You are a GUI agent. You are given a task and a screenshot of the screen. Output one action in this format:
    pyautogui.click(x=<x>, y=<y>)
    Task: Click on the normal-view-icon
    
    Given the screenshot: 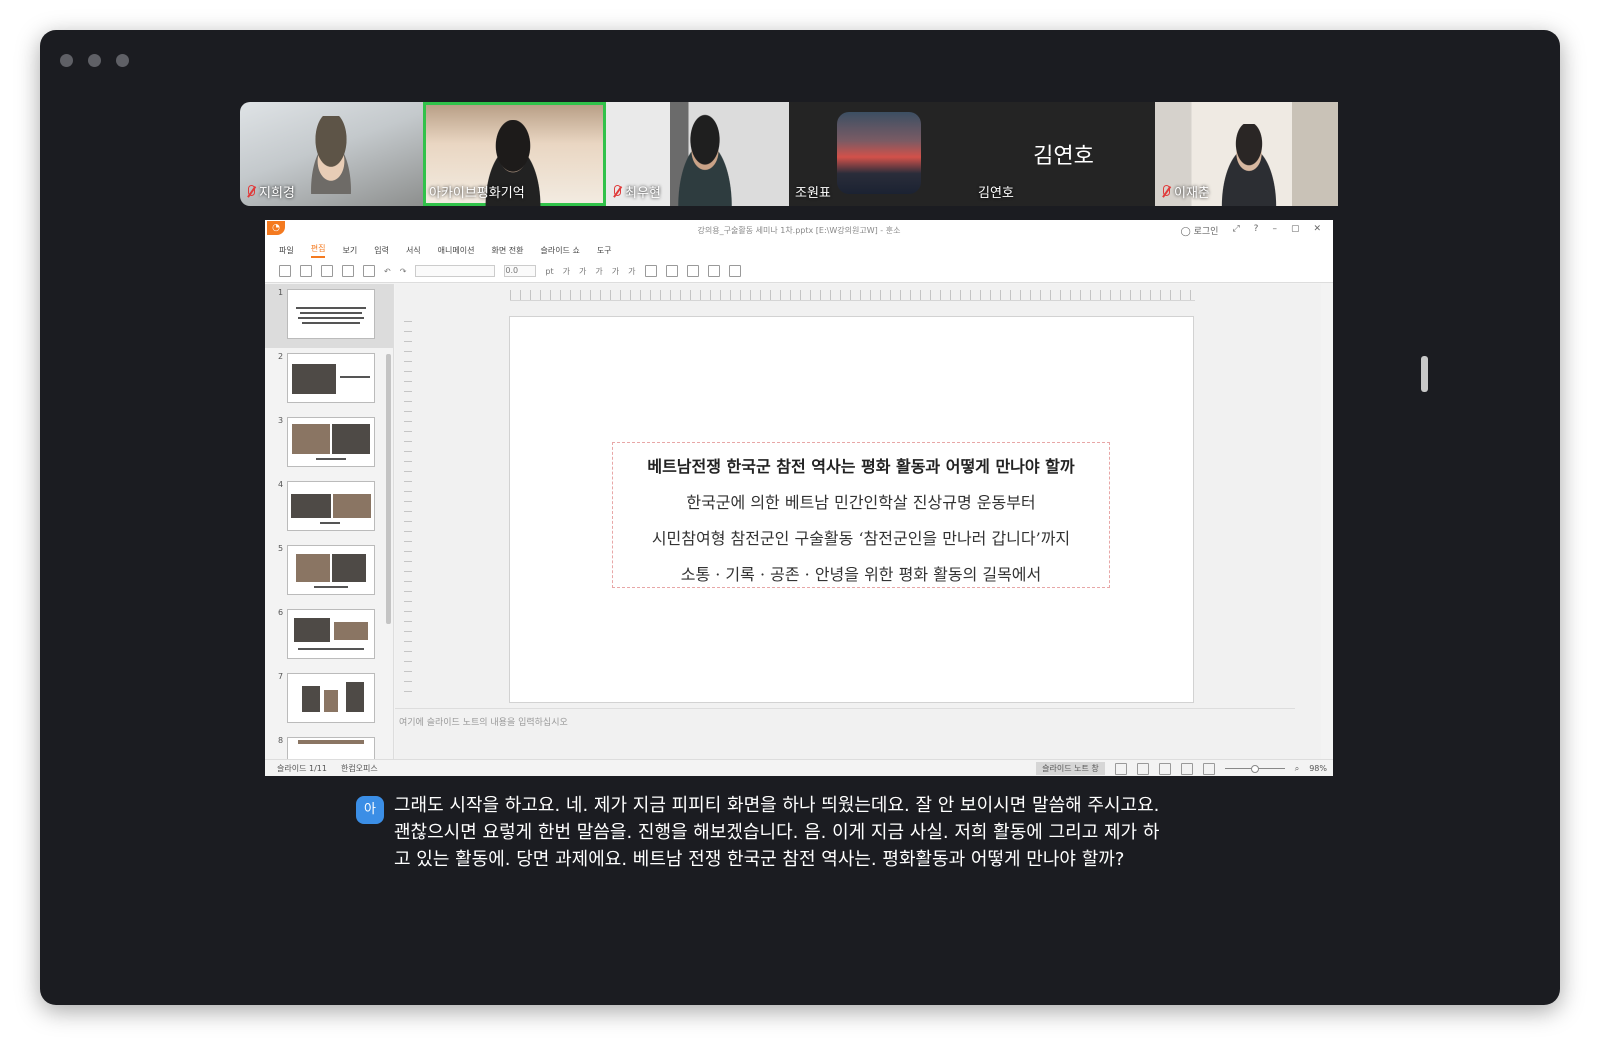 What is the action you would take?
    pyautogui.click(x=1120, y=768)
    